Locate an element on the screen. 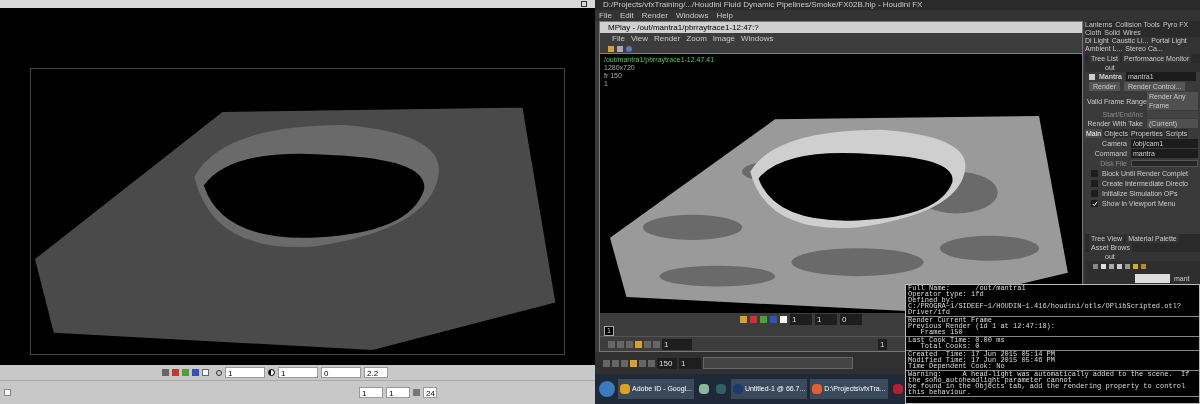 The height and width of the screenshot is (404, 1200). expand-icon is located at coordinates (7, 392).